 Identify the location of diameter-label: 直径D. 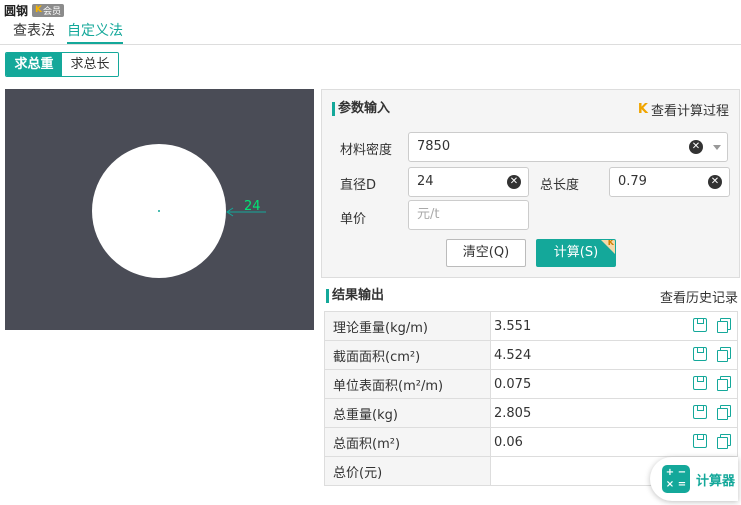
(358, 185).